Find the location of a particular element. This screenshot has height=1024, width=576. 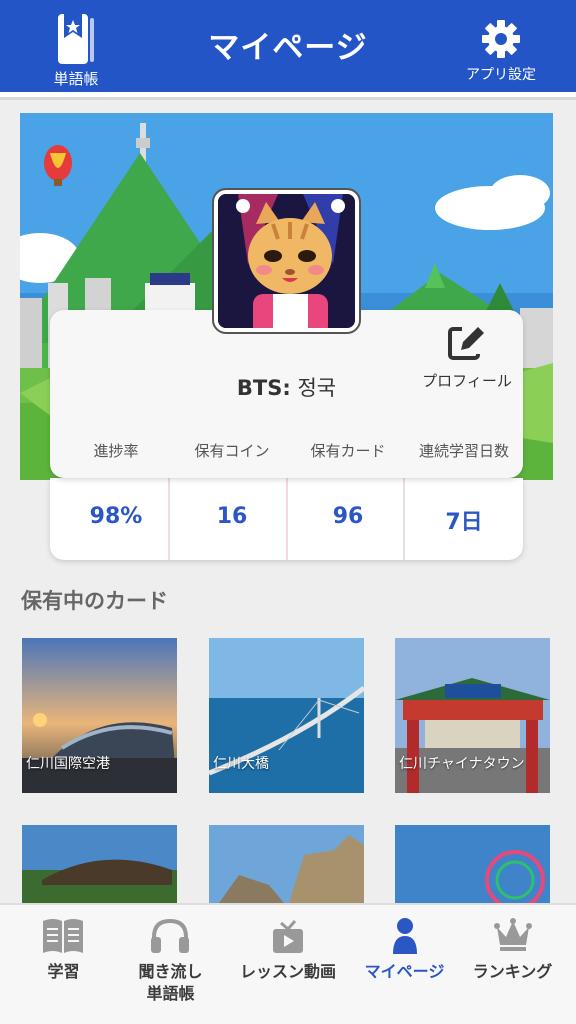

nav-label: ランキング is located at coordinates (512, 971).